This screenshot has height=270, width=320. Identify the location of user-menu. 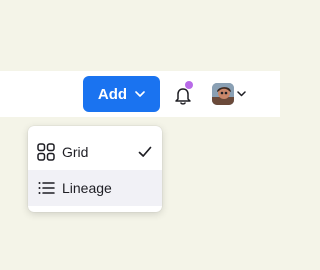
(232, 94).